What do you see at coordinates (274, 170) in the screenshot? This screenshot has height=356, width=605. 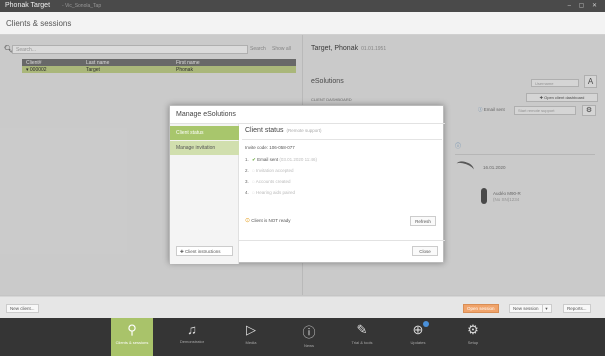 I see `step-label: Invitation accepted` at bounding box center [274, 170].